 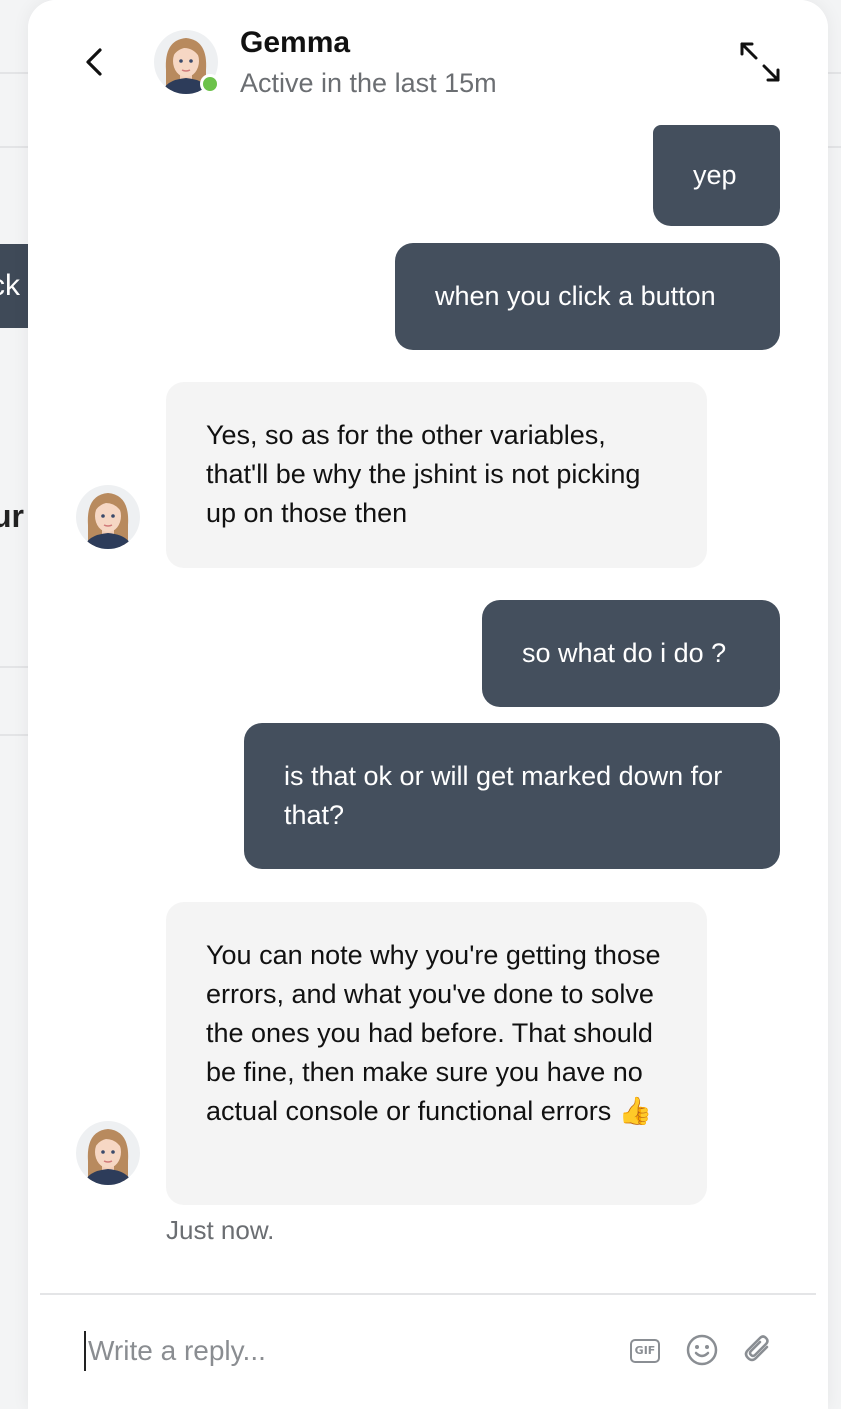 What do you see at coordinates (220, 1230) in the screenshot?
I see `message-timestamp: Just now.` at bounding box center [220, 1230].